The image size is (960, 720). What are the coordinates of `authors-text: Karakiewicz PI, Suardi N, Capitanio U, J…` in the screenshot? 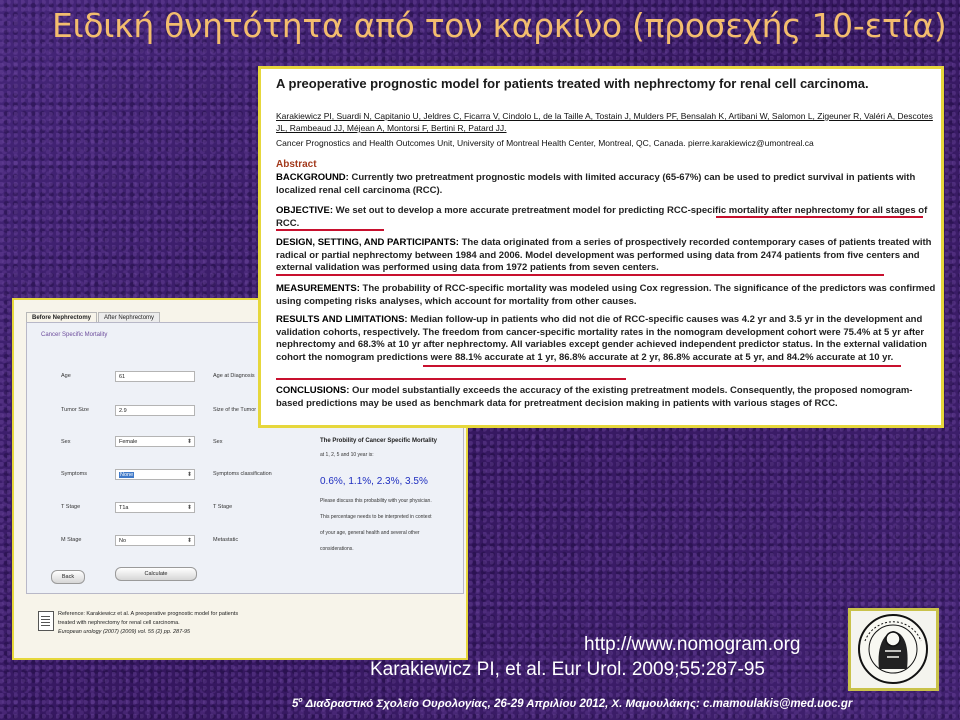 It's located at (604, 122).